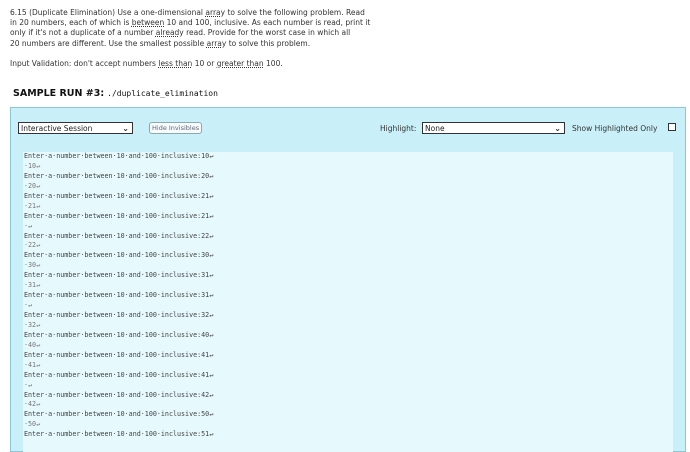 This screenshot has width=690, height=452. What do you see at coordinates (32, 265) in the screenshot?
I see `terminal-echo-line: ·30↵` at bounding box center [32, 265].